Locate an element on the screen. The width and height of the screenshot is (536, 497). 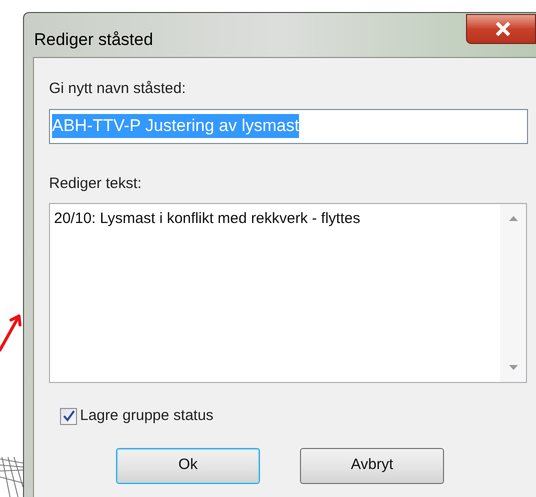
checkbox is located at coordinates (68, 416).